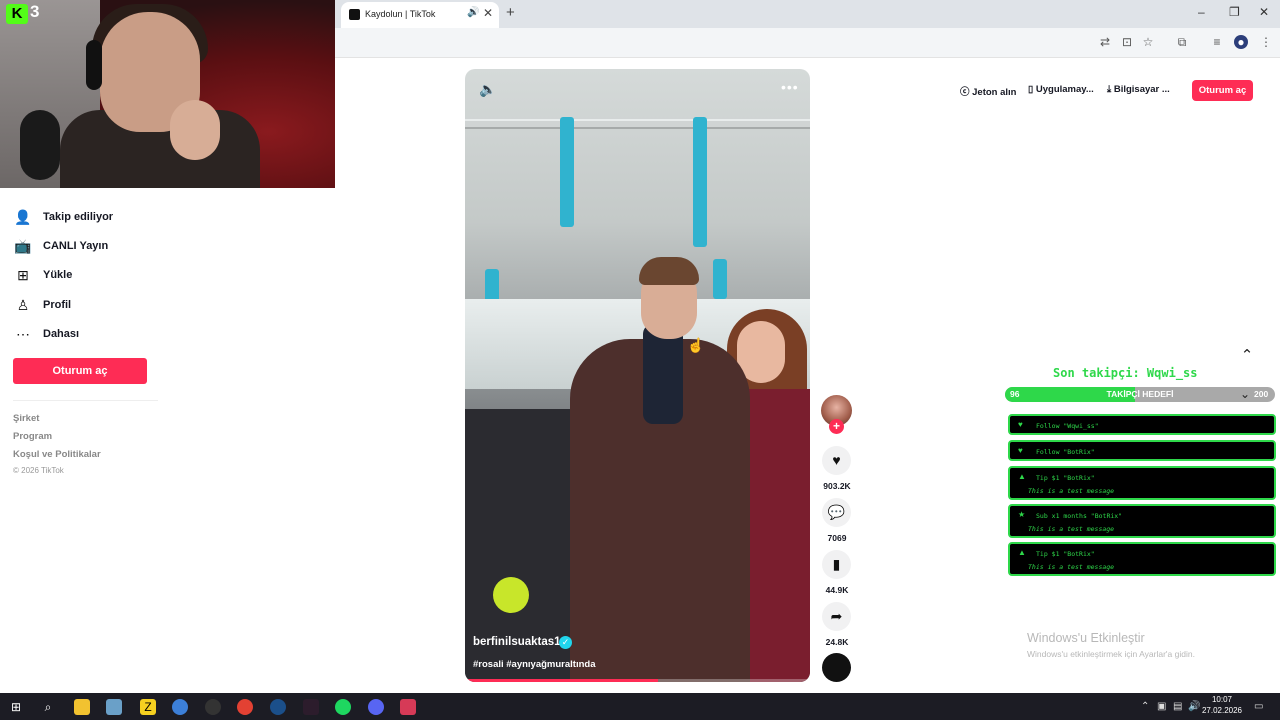 The width and height of the screenshot is (1280, 720). I want to click on follow-plus-button: +, so click(836, 426).